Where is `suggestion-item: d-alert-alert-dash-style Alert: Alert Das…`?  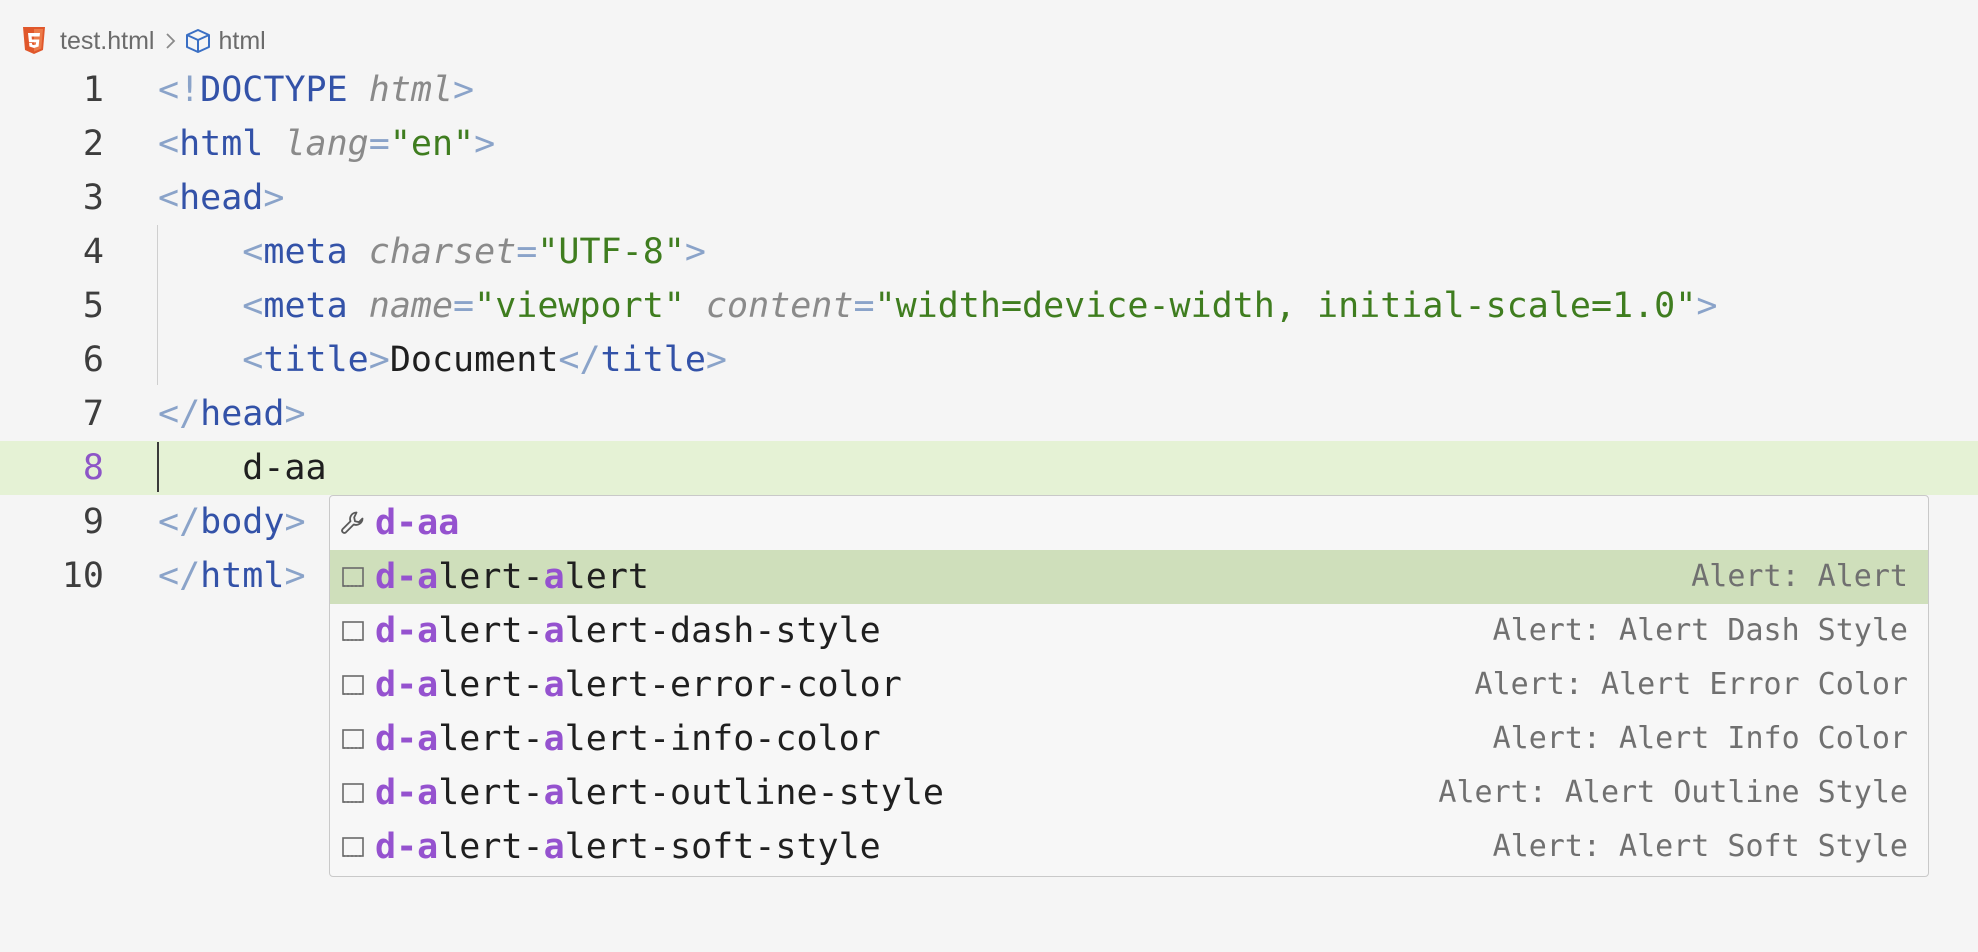 suggestion-item: d-alert-alert-dash-style Alert: Alert Das… is located at coordinates (1129, 631).